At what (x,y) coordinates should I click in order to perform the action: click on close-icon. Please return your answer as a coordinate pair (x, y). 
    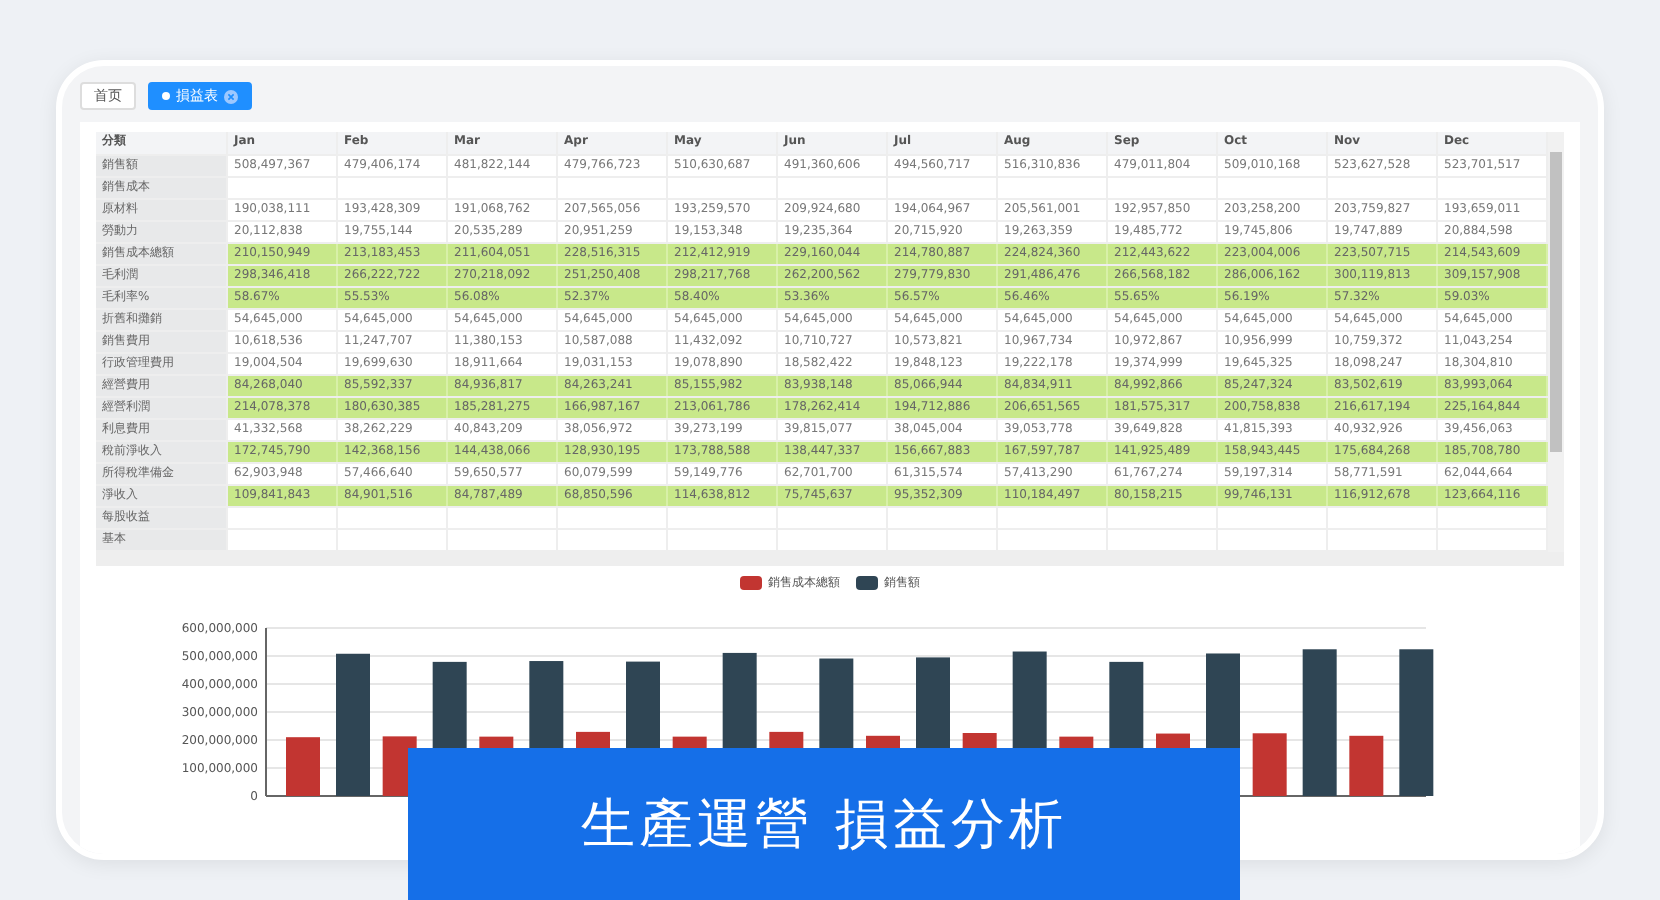
    Looking at the image, I should click on (231, 96).